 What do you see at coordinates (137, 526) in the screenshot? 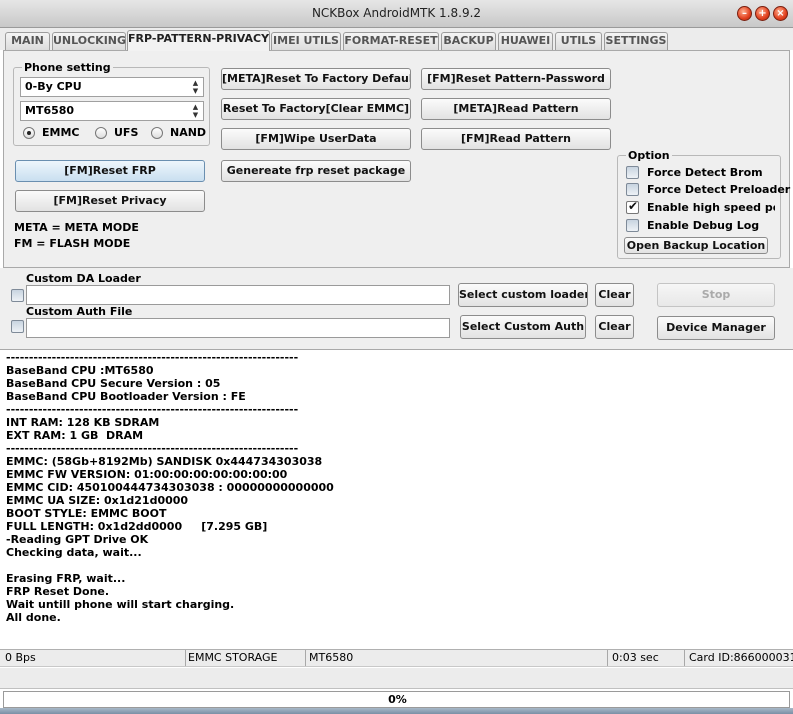
I see `log-line: FULL LENGTH: 0x1d2dd0000 [7.295 GB]` at bounding box center [137, 526].